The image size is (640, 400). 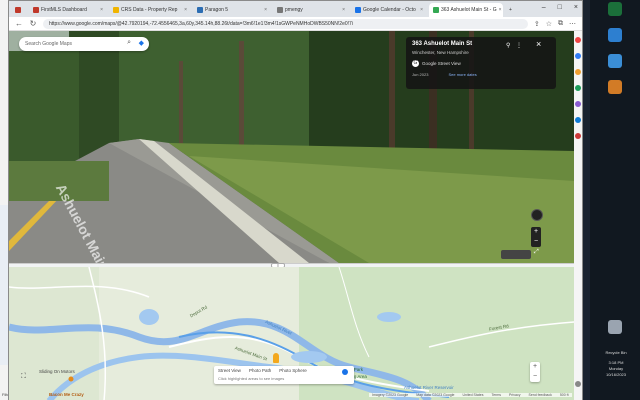 What do you see at coordinates (564, 395) in the screenshot?
I see `scale-bar: 500 ft` at bounding box center [564, 395].